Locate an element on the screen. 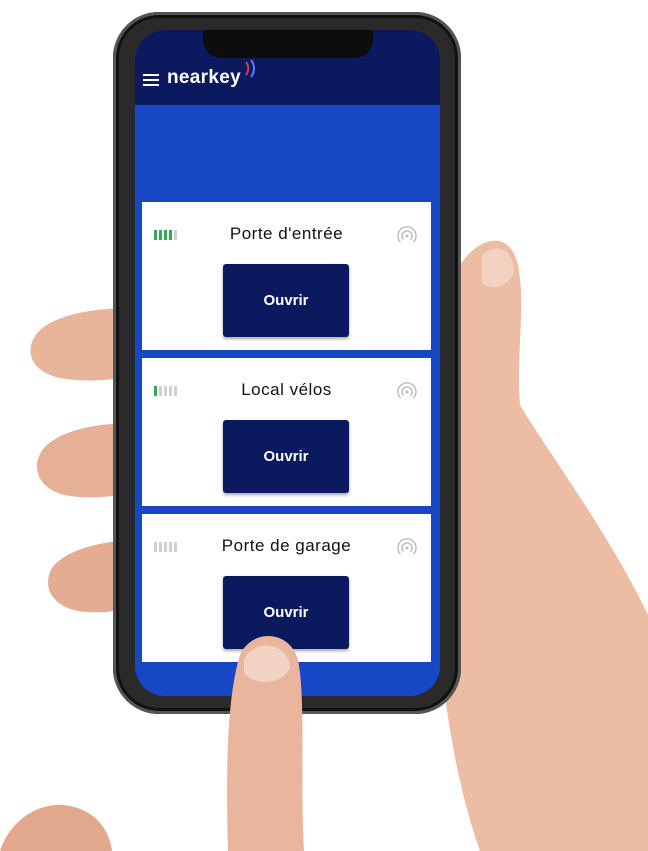  door-name: Porte de garage is located at coordinates (286, 545).